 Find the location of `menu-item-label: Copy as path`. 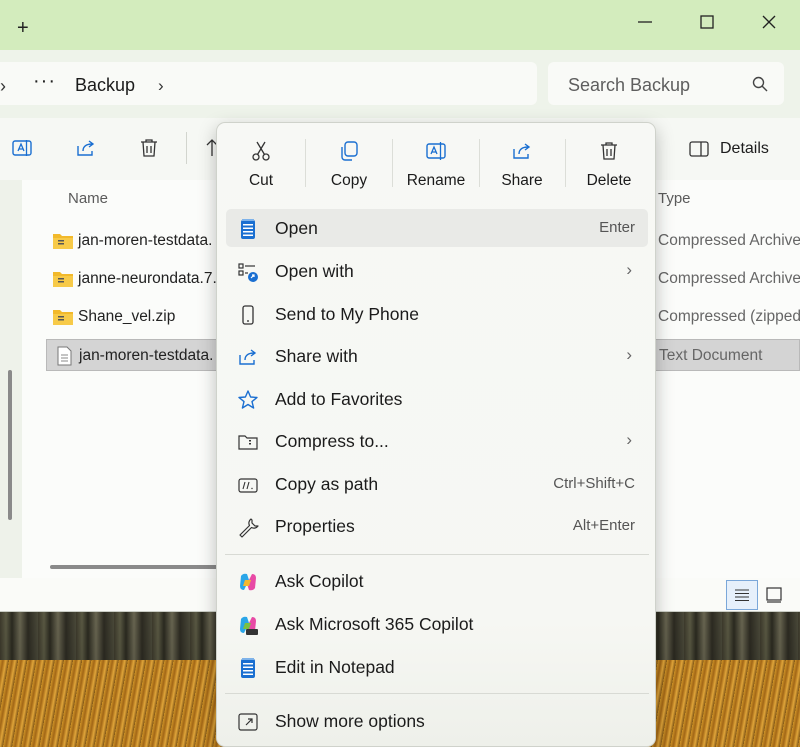

menu-item-label: Copy as path is located at coordinates (327, 484).